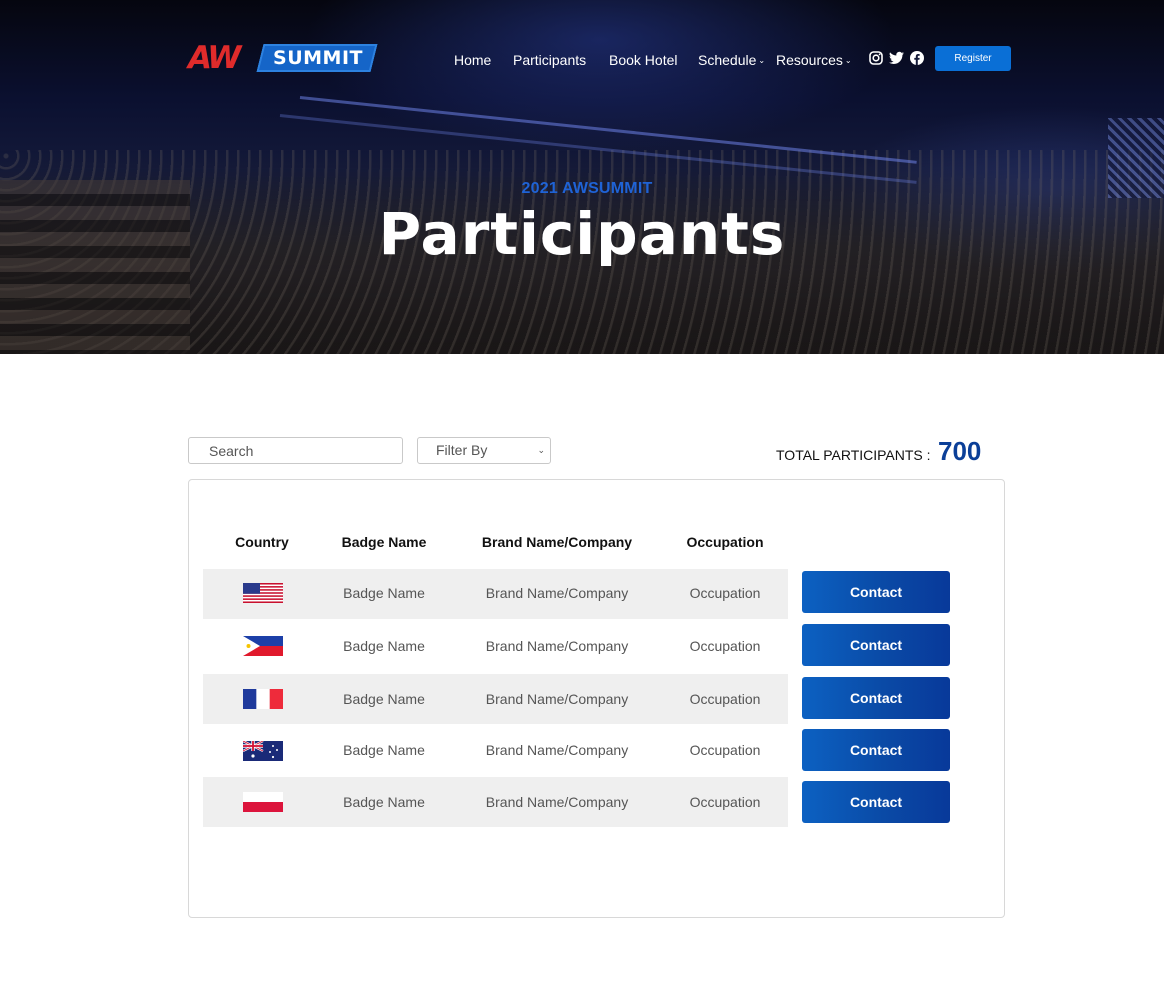 The image size is (1164, 1000). I want to click on nav-participants: Participants, so click(549, 60).